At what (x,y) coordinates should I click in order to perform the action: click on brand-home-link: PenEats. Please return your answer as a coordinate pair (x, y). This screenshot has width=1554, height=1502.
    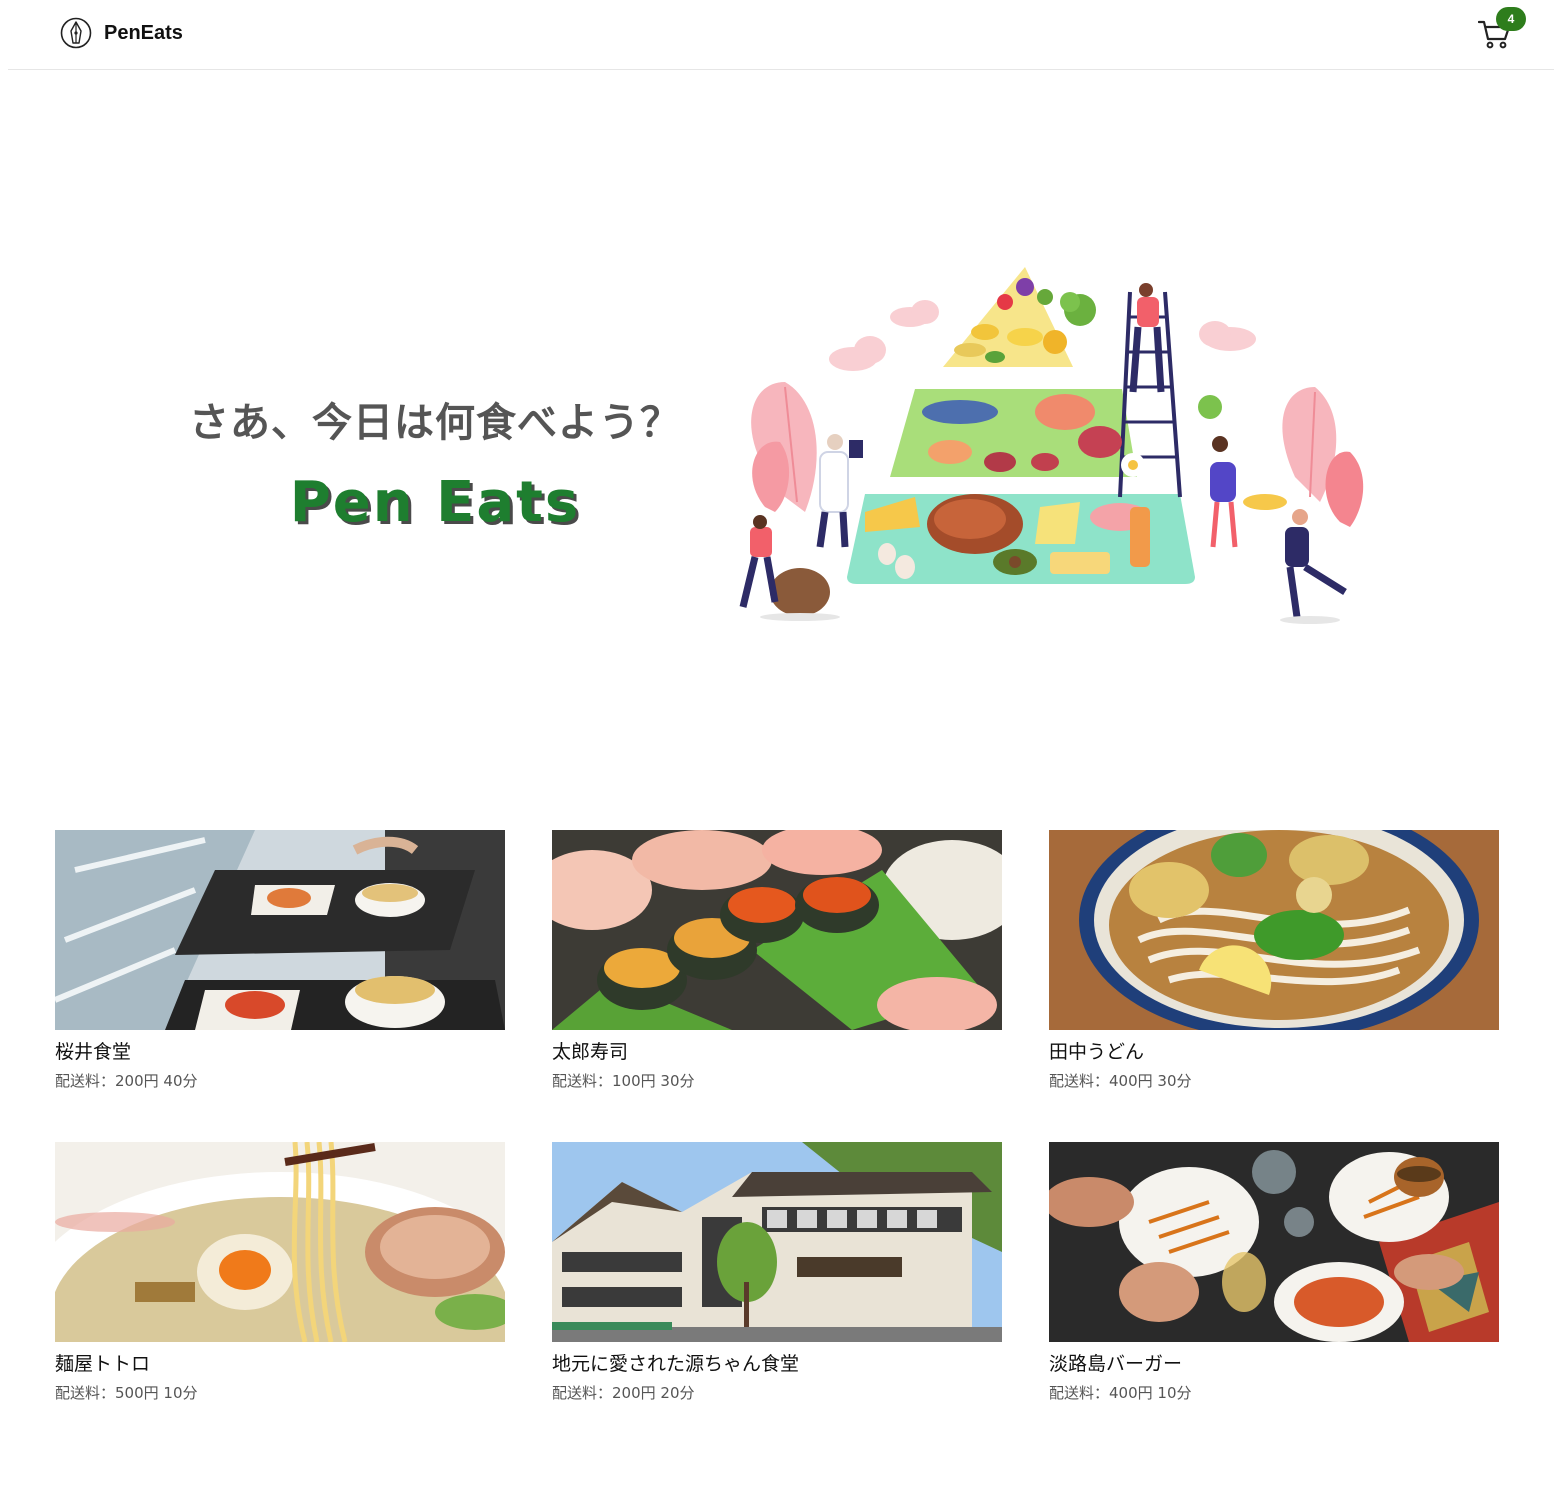
    Looking at the image, I should click on (121, 33).